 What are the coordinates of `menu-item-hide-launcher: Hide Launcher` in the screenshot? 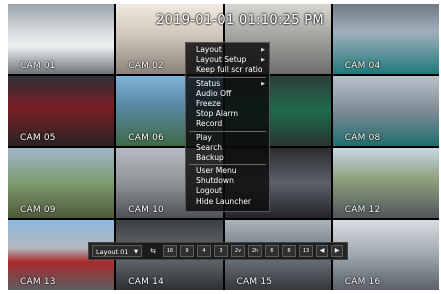 It's located at (227, 202).